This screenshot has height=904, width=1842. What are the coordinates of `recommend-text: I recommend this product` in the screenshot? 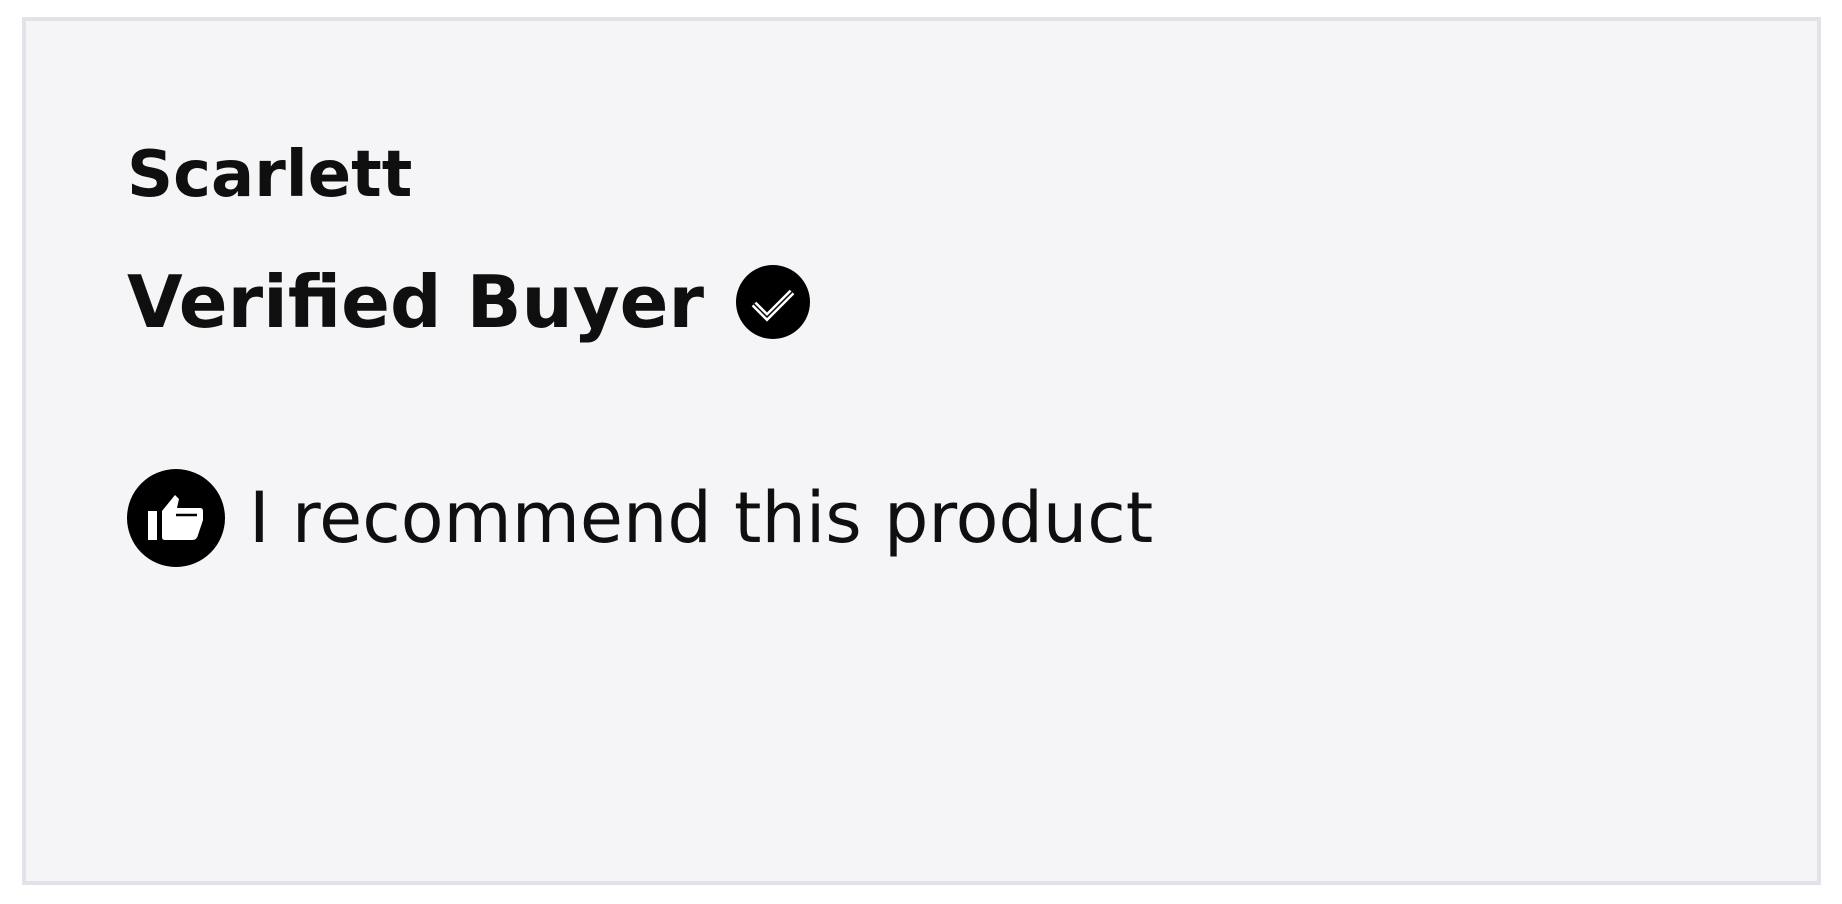 It's located at (701, 518).